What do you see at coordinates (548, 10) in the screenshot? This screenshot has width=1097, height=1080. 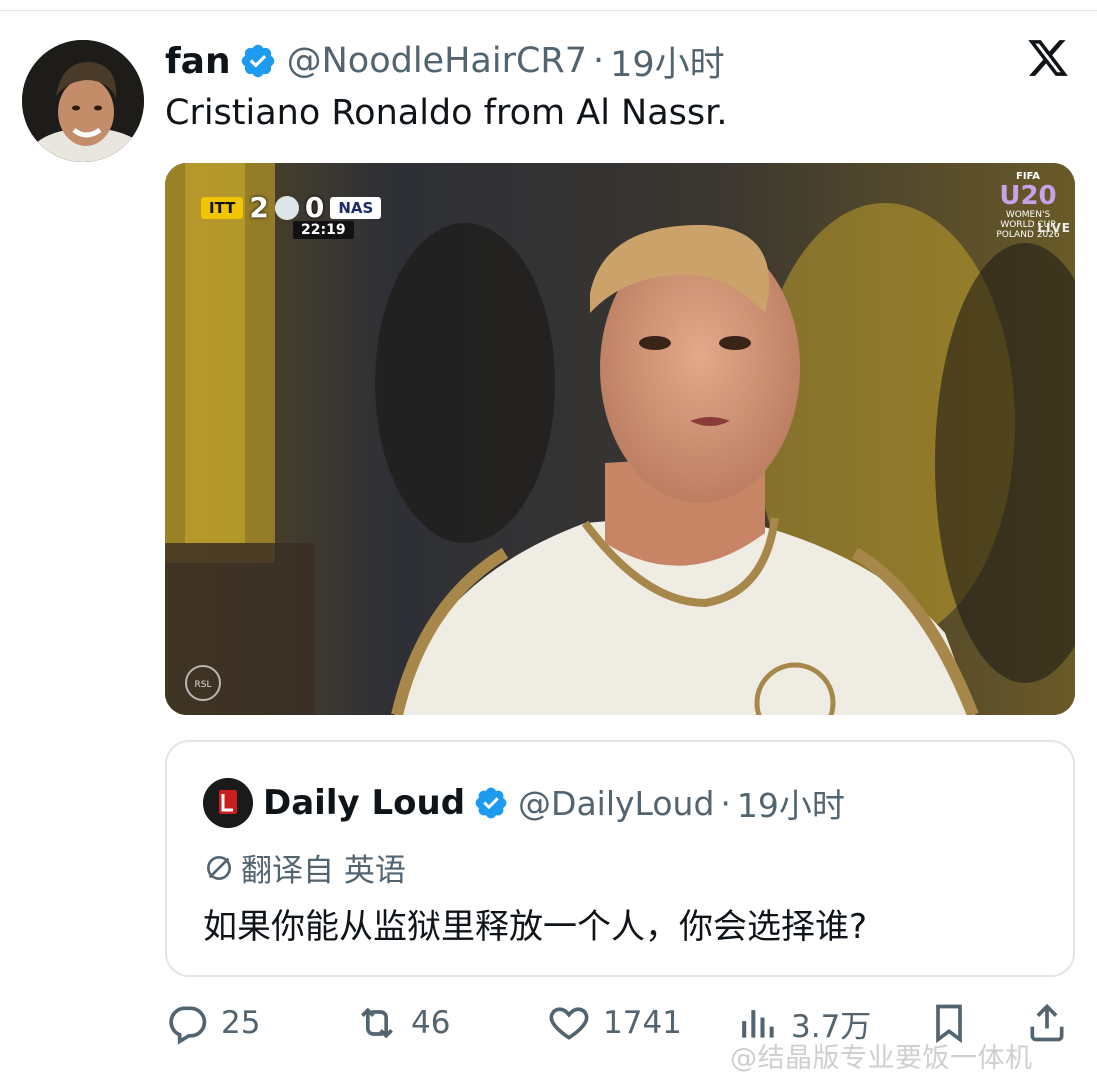 I see `top-divider` at bounding box center [548, 10].